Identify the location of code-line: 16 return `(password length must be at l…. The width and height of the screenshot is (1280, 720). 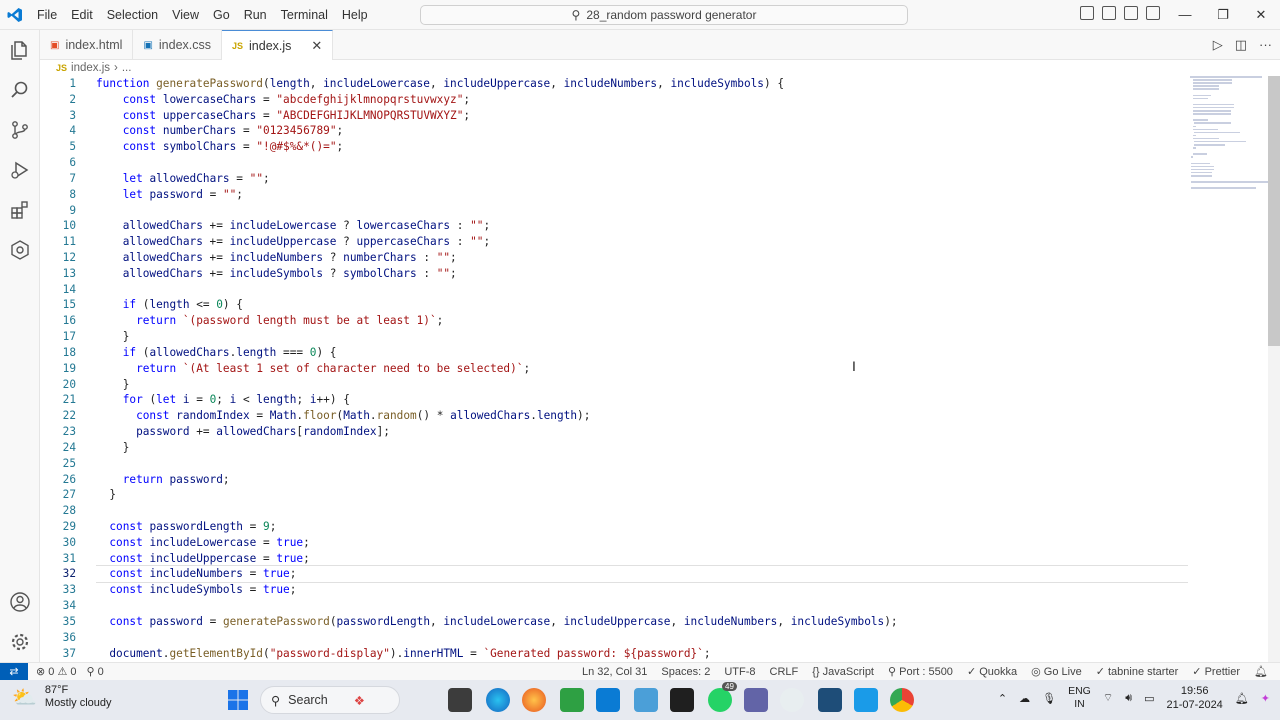
(615, 321).